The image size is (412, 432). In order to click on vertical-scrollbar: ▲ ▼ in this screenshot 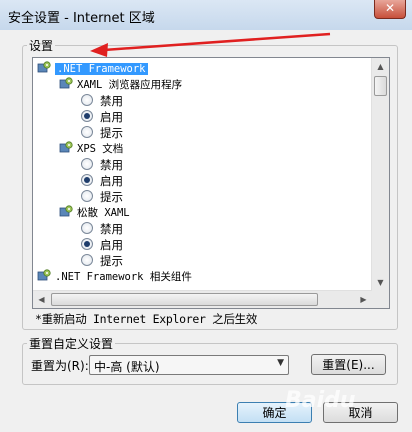, I will do `click(380, 174)`.